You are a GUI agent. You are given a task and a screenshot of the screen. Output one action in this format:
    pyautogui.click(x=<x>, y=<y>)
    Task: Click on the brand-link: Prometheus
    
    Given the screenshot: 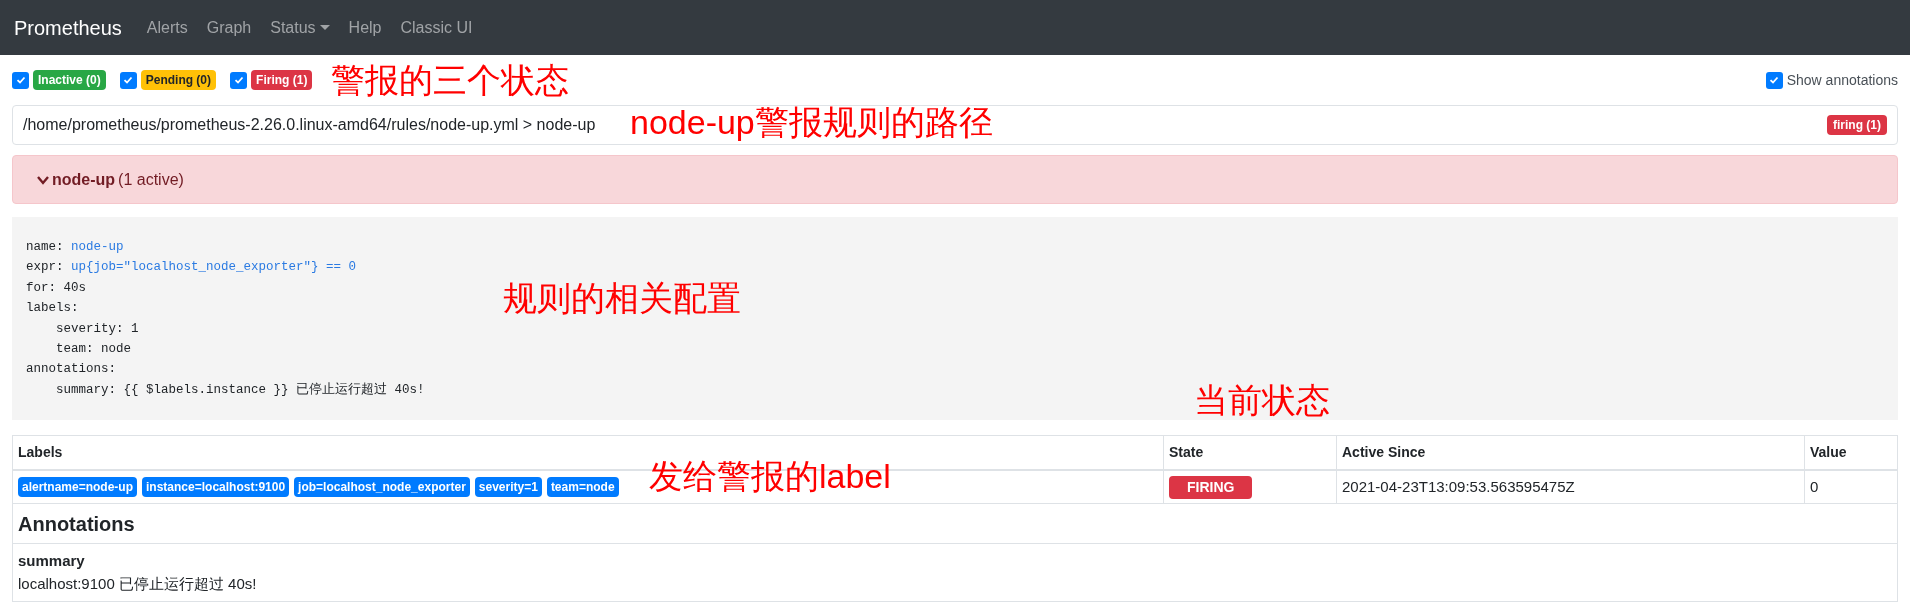 What is the action you would take?
    pyautogui.click(x=68, y=27)
    